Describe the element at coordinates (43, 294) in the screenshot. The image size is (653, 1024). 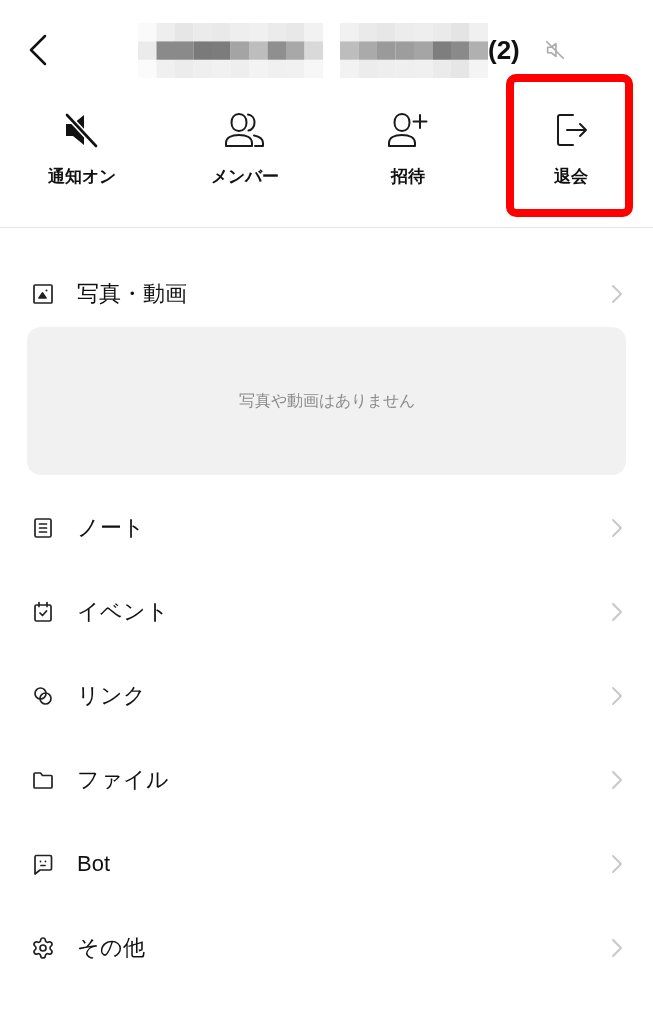
I see `image-icon` at that location.